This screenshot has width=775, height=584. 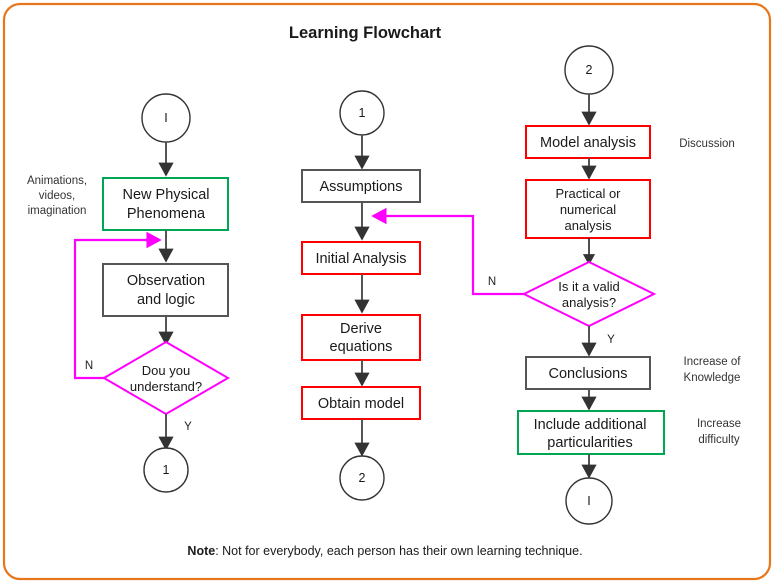 What do you see at coordinates (707, 144) in the screenshot?
I see `side-note-discussion: Discussion` at bounding box center [707, 144].